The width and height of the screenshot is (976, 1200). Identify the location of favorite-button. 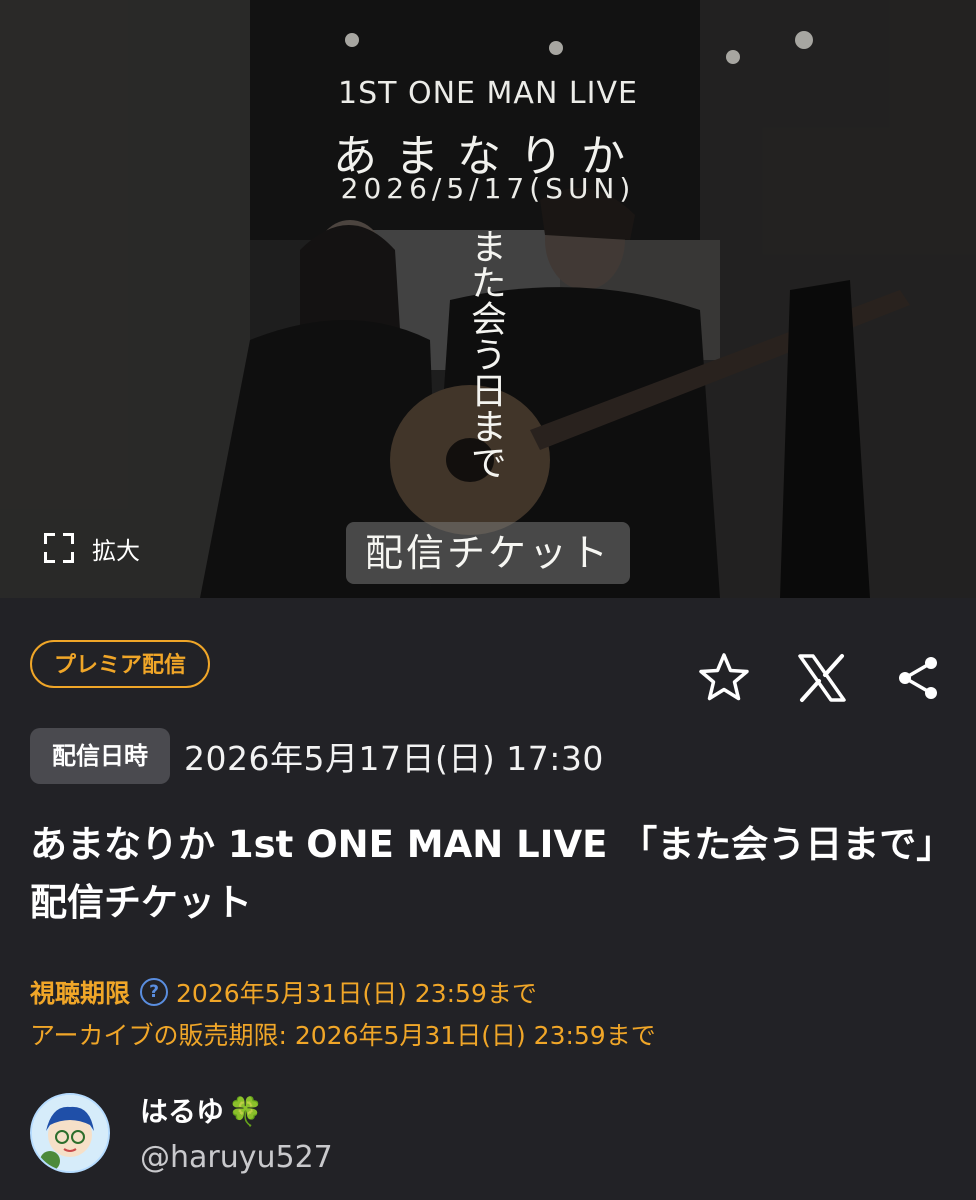
(724, 678).